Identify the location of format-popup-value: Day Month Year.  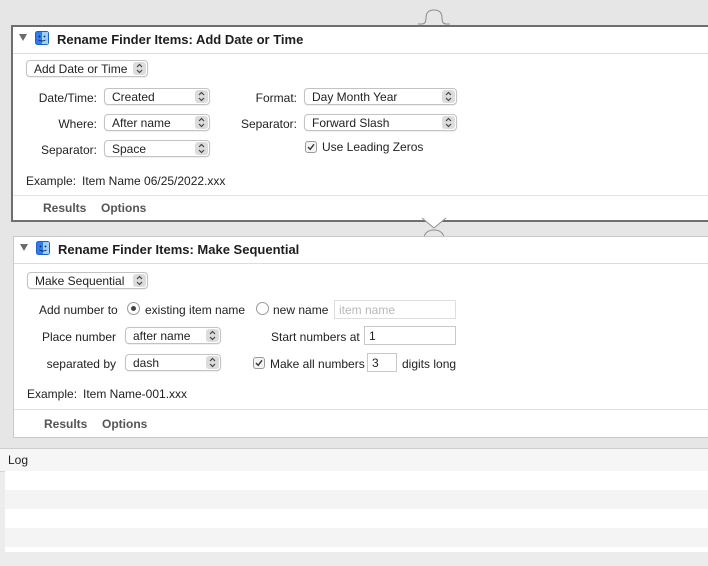
(355, 97).